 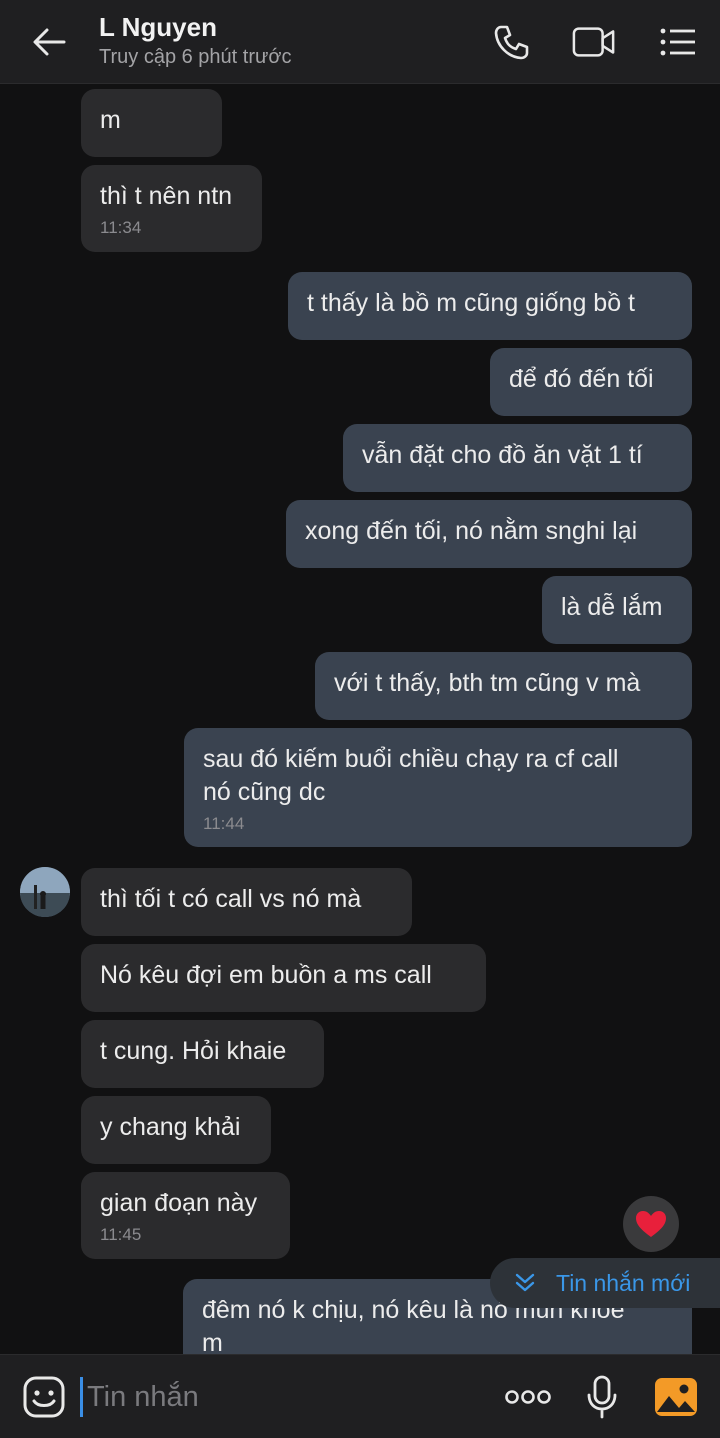 I want to click on message-bubble-incoming: y chang khải, so click(x=176, y=1130).